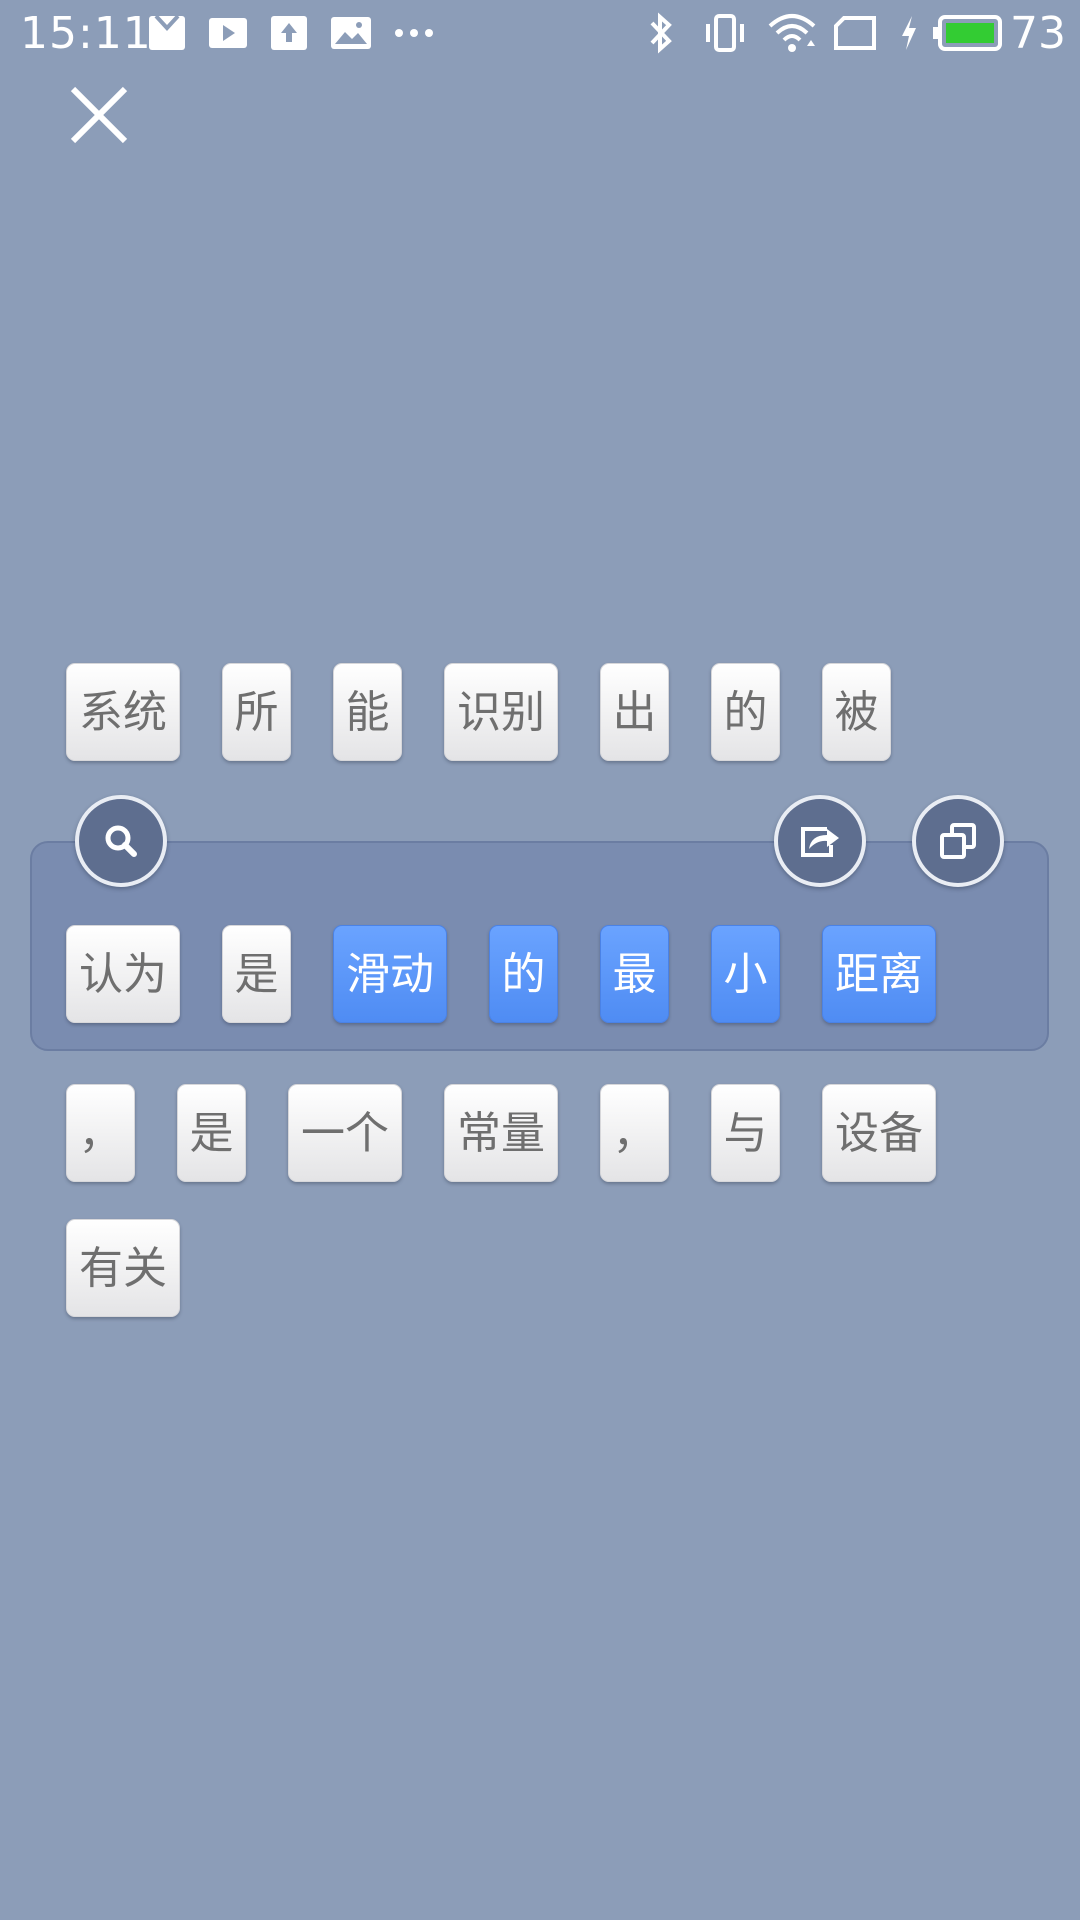  Describe the element at coordinates (958, 841) in the screenshot. I see `copy-button` at that location.